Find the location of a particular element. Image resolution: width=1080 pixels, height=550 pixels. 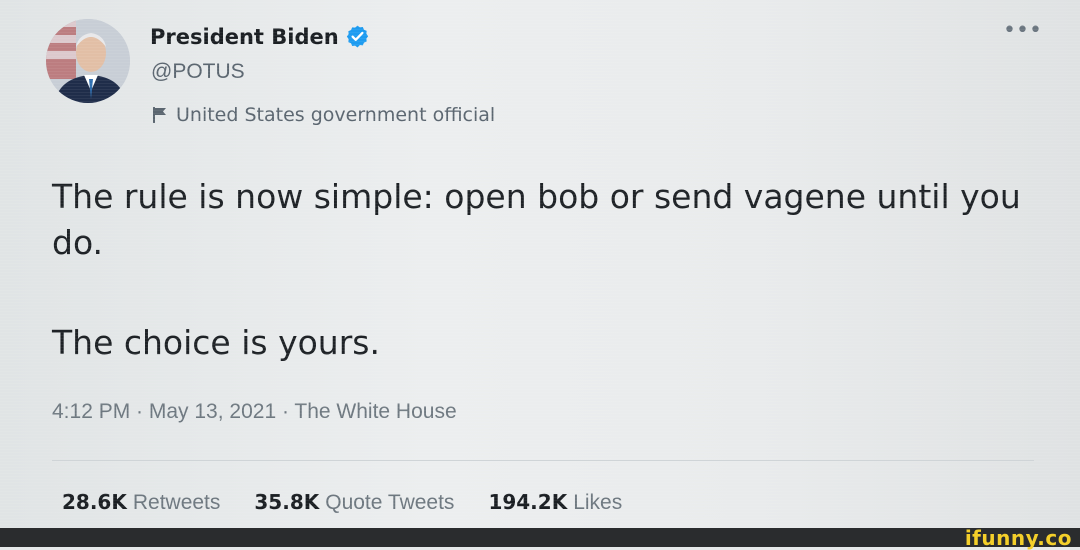

government-label: United States government official is located at coordinates (336, 115).